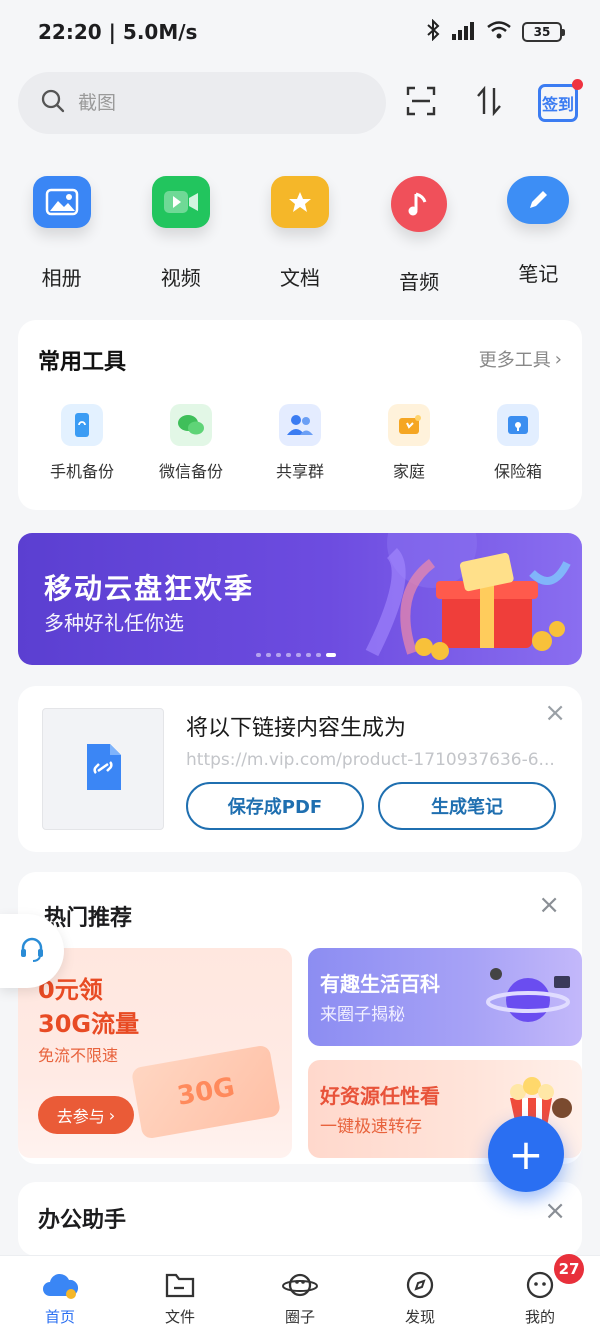 This screenshot has height=1333, width=600. I want to click on banner-title: 移动云盘狂欢季, so click(149, 588).